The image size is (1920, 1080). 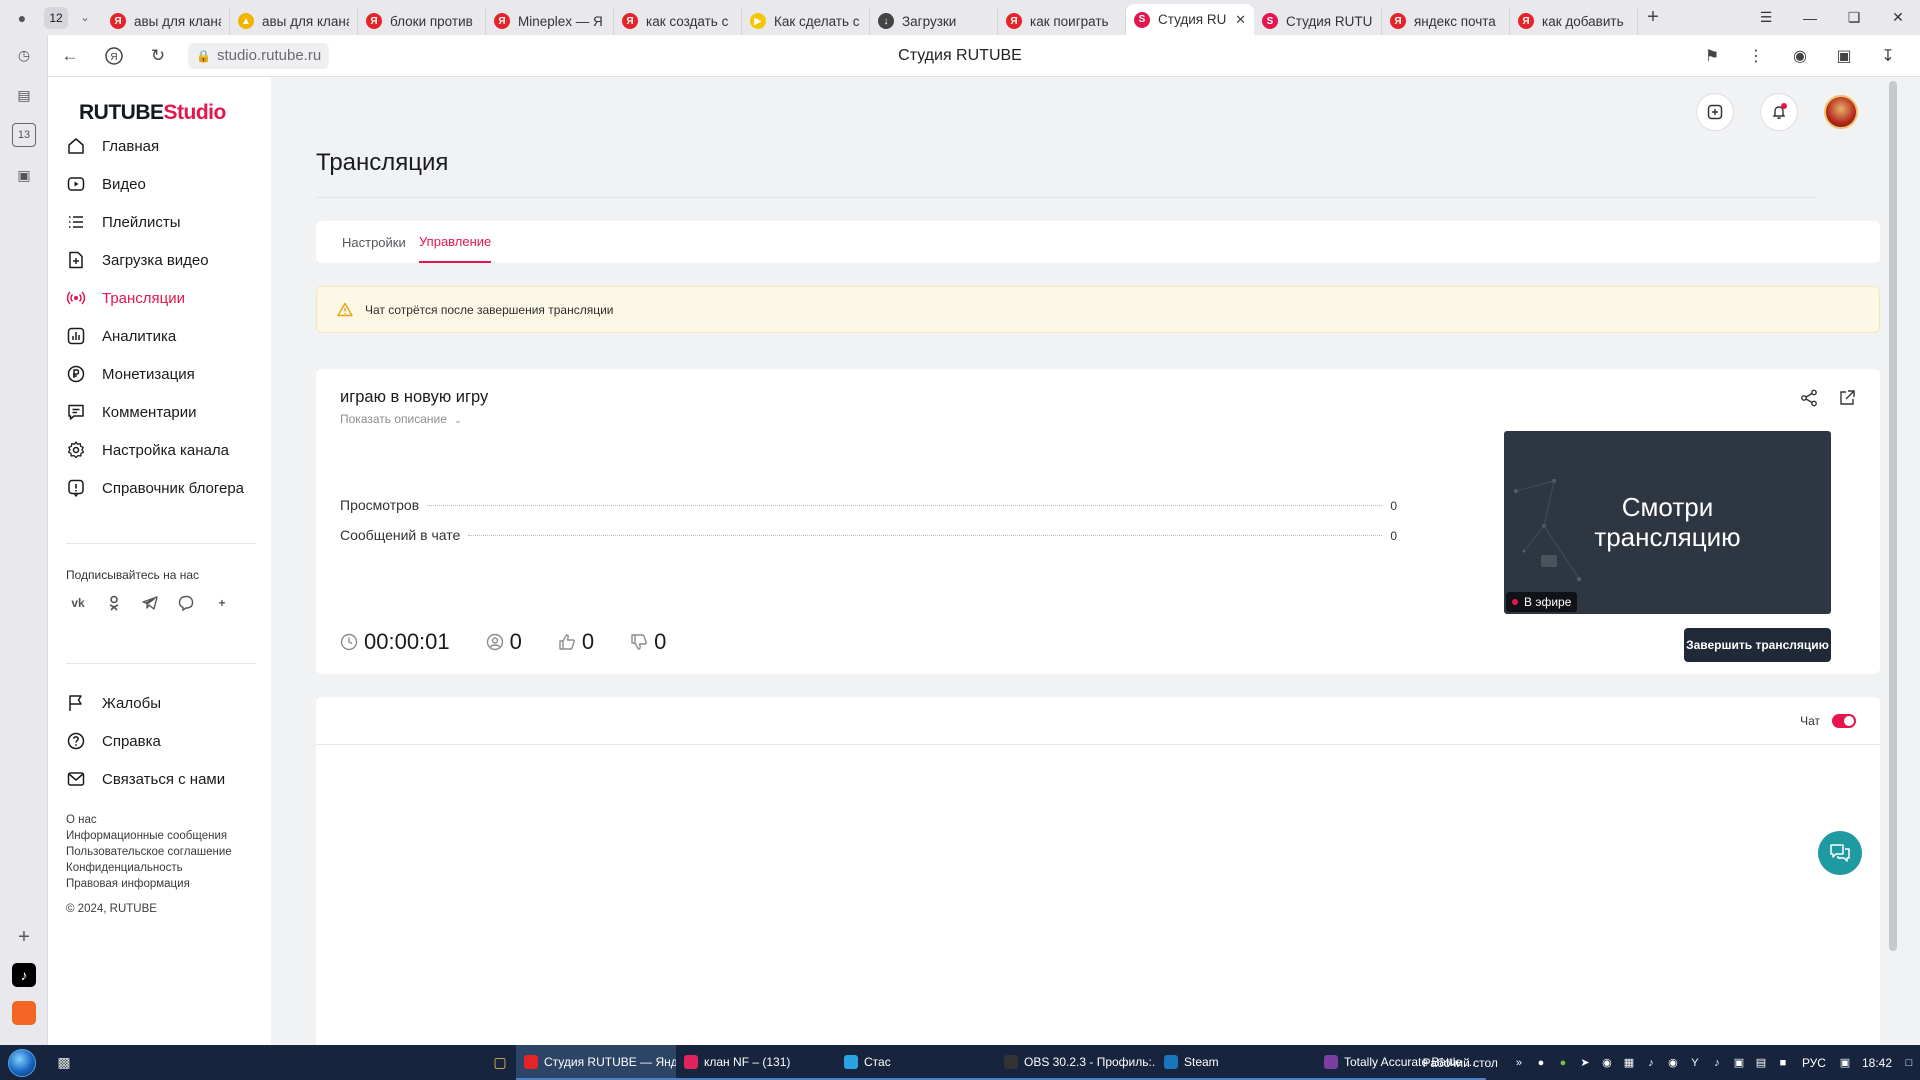 What do you see at coordinates (678, 21) in the screenshot?
I see `browser-tab: Якак создать с` at bounding box center [678, 21].